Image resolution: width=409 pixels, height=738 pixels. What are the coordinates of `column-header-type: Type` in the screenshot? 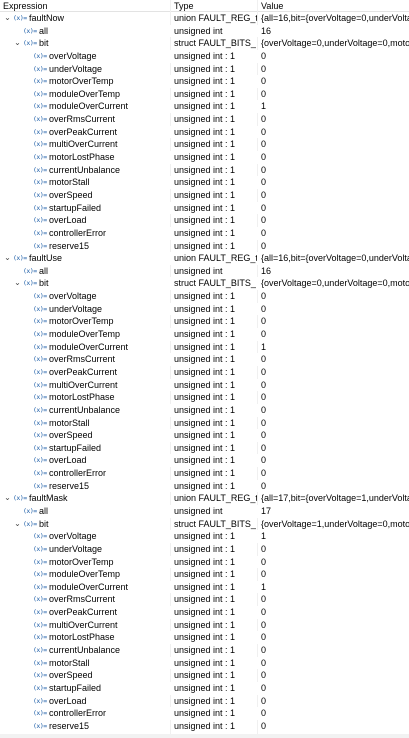 It's located at (213, 6).